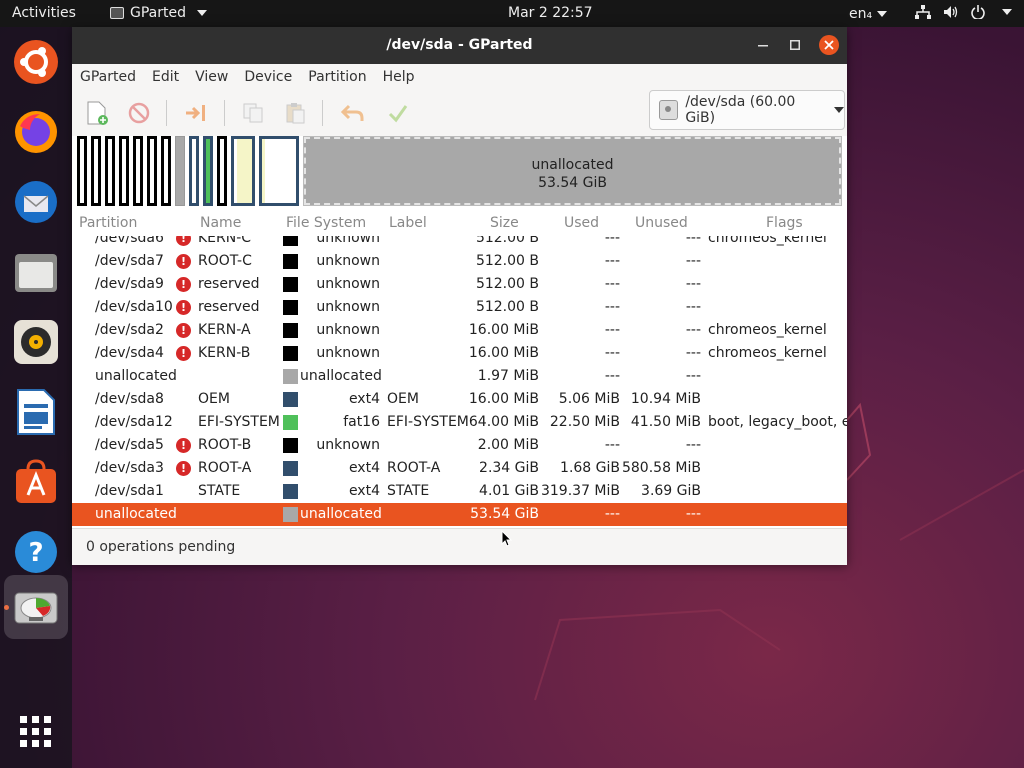  Describe the element at coordinates (580, 491) in the screenshot. I see `cell-used: 319.37 MiB` at that location.